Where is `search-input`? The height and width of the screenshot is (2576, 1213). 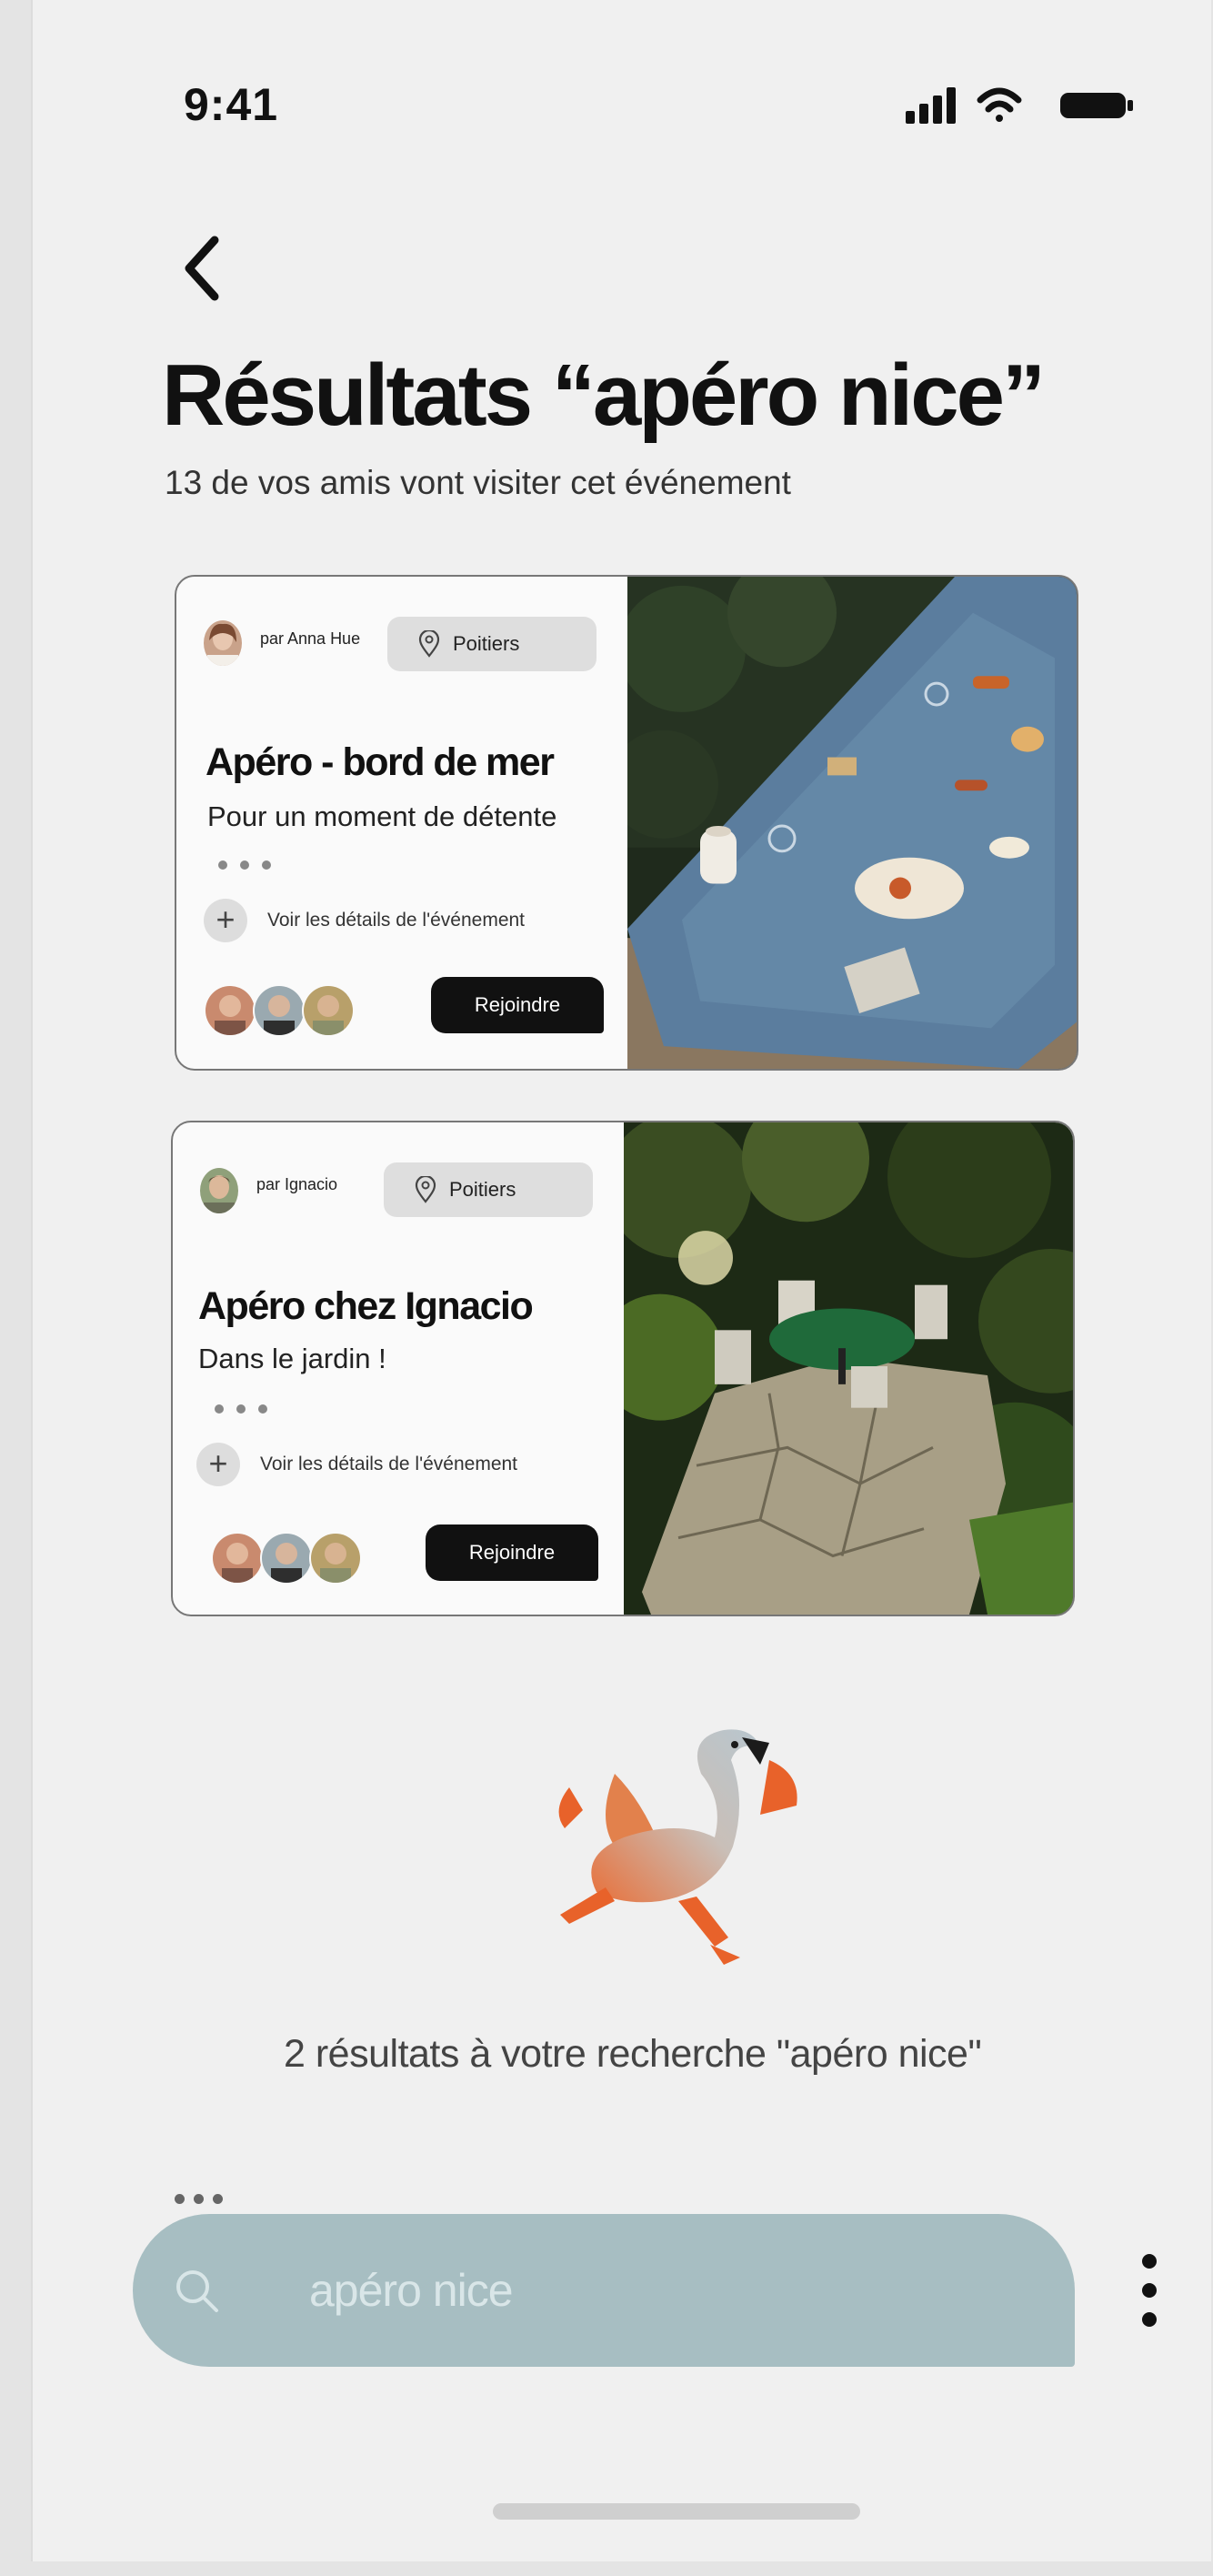
search-input is located at coordinates (627, 2290).